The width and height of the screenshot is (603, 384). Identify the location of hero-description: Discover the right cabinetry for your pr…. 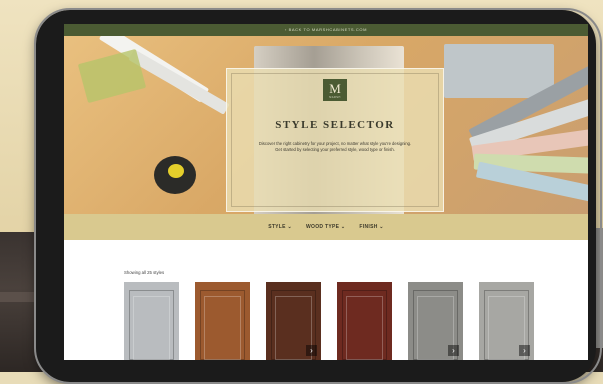
(335, 146).